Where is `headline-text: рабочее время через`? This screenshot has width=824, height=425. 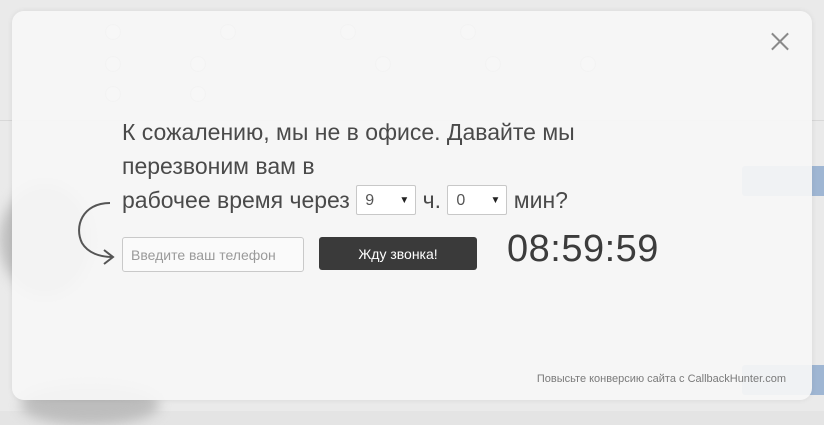
headline-text: рабочее время через is located at coordinates (236, 200).